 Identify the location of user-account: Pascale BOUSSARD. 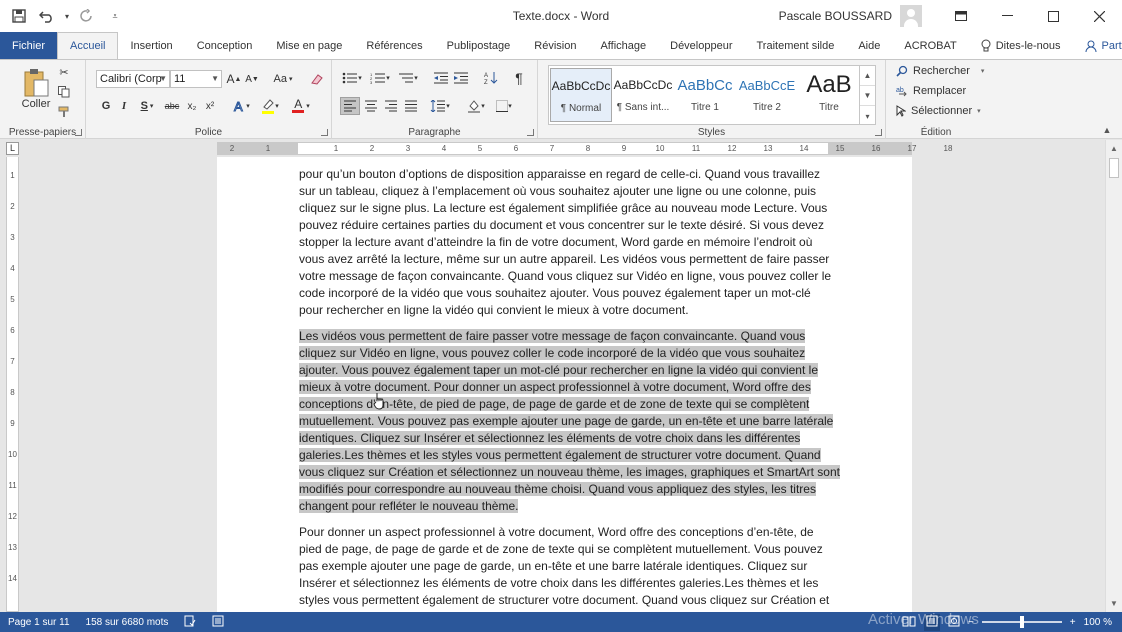
(850, 16).